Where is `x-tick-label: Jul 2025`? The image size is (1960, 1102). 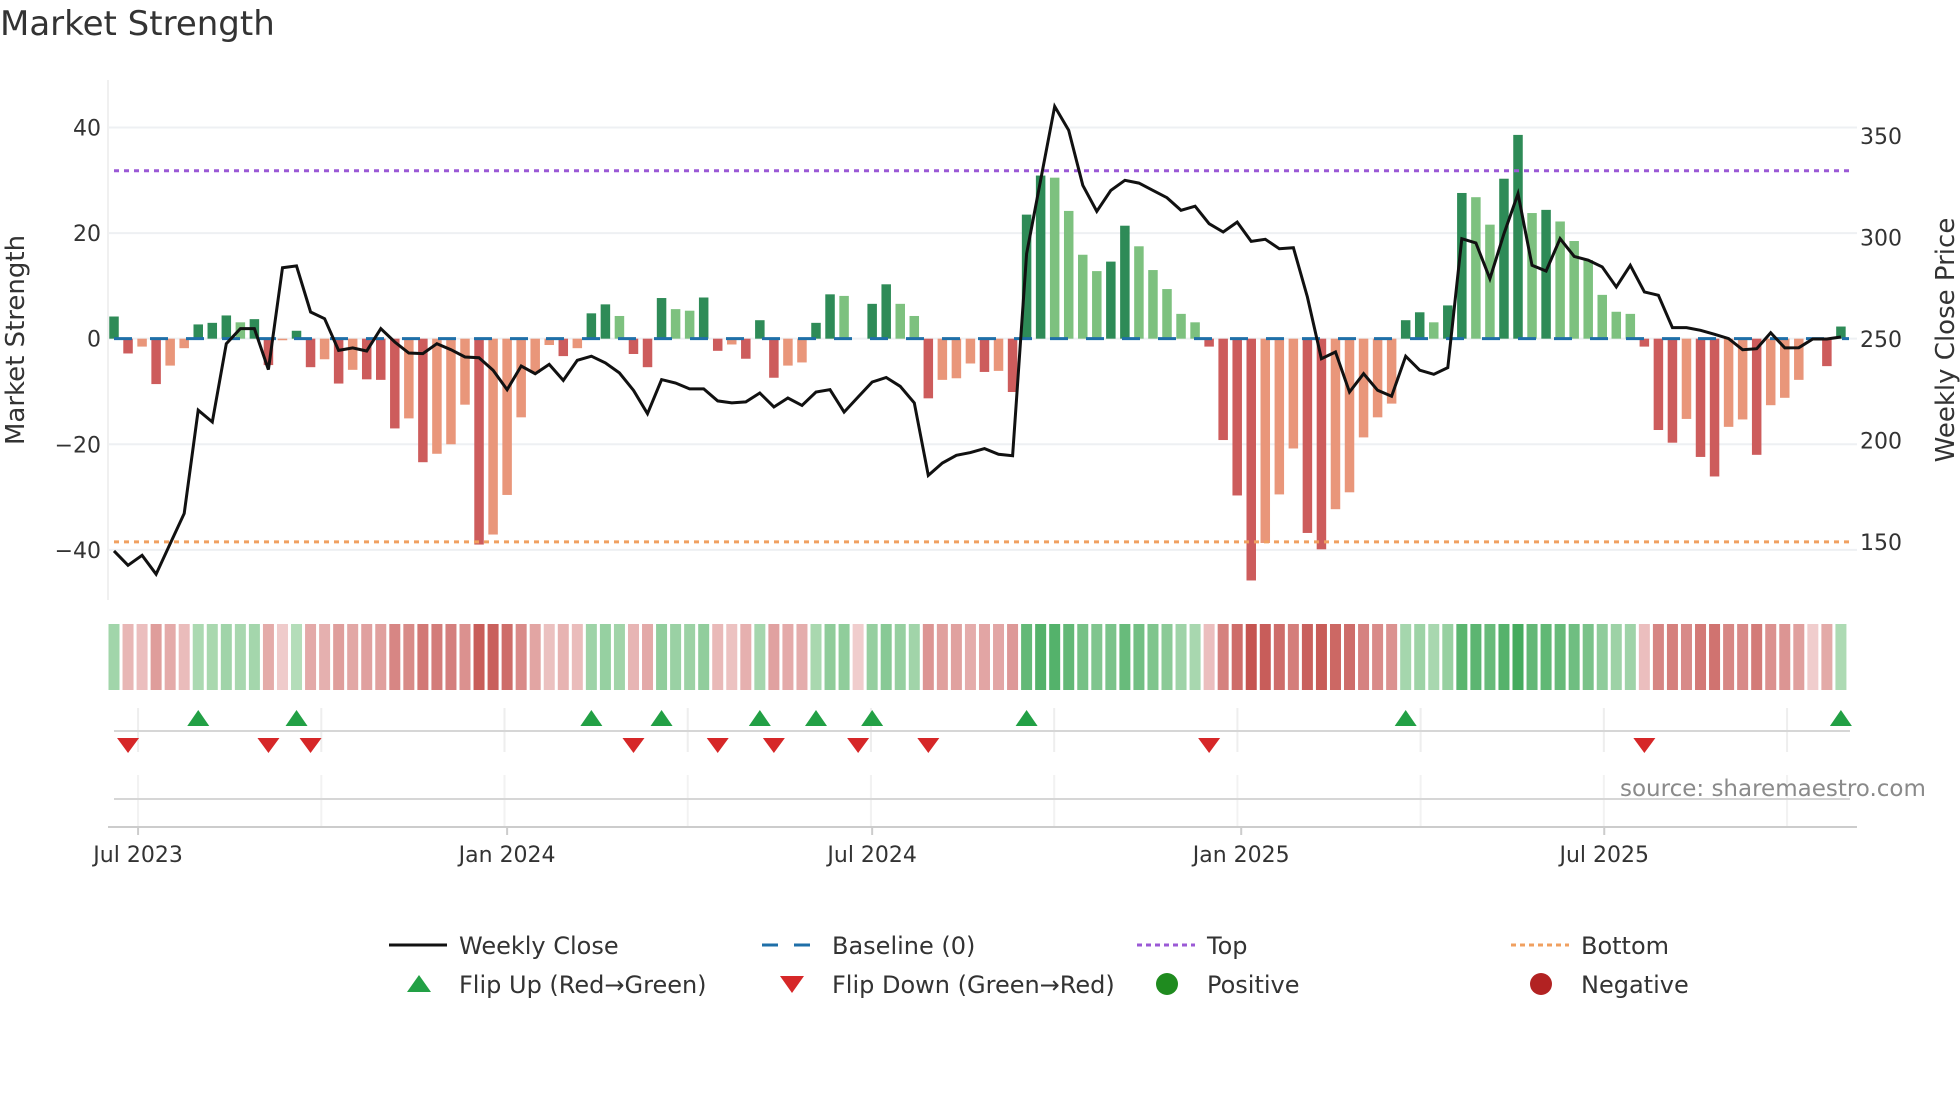
x-tick-label: Jul 2025 is located at coordinates (1603, 855).